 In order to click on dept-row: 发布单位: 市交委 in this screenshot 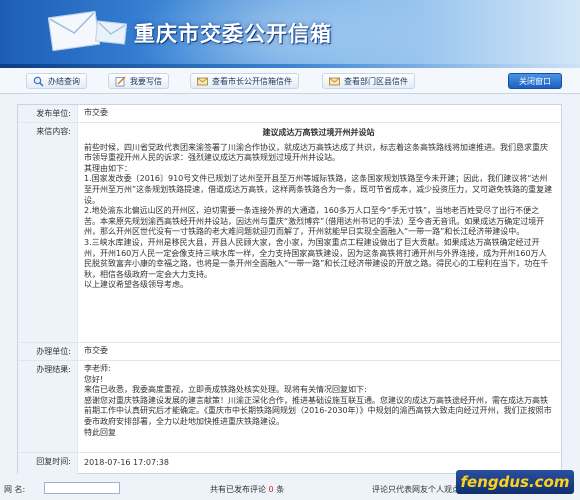, I will do `click(290, 114)`.